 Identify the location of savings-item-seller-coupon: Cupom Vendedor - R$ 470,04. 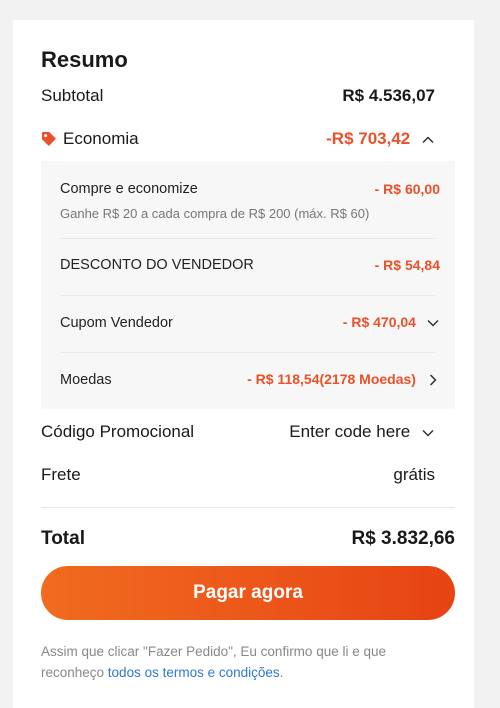
(250, 322).